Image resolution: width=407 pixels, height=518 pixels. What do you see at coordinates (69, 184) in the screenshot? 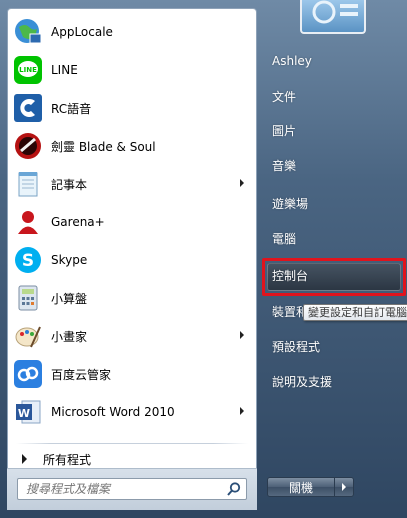
I see `program-label: 記事本` at bounding box center [69, 184].